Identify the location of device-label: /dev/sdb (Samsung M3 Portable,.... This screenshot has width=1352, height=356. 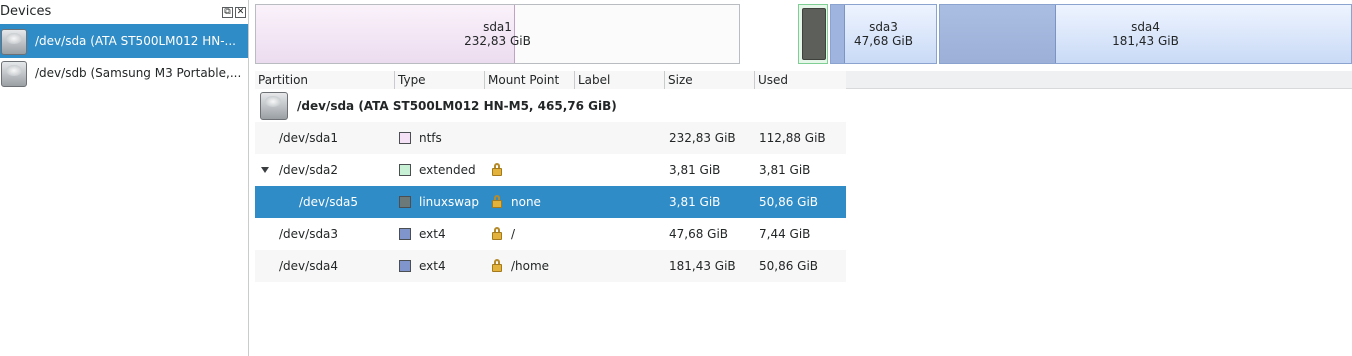
(138, 73).